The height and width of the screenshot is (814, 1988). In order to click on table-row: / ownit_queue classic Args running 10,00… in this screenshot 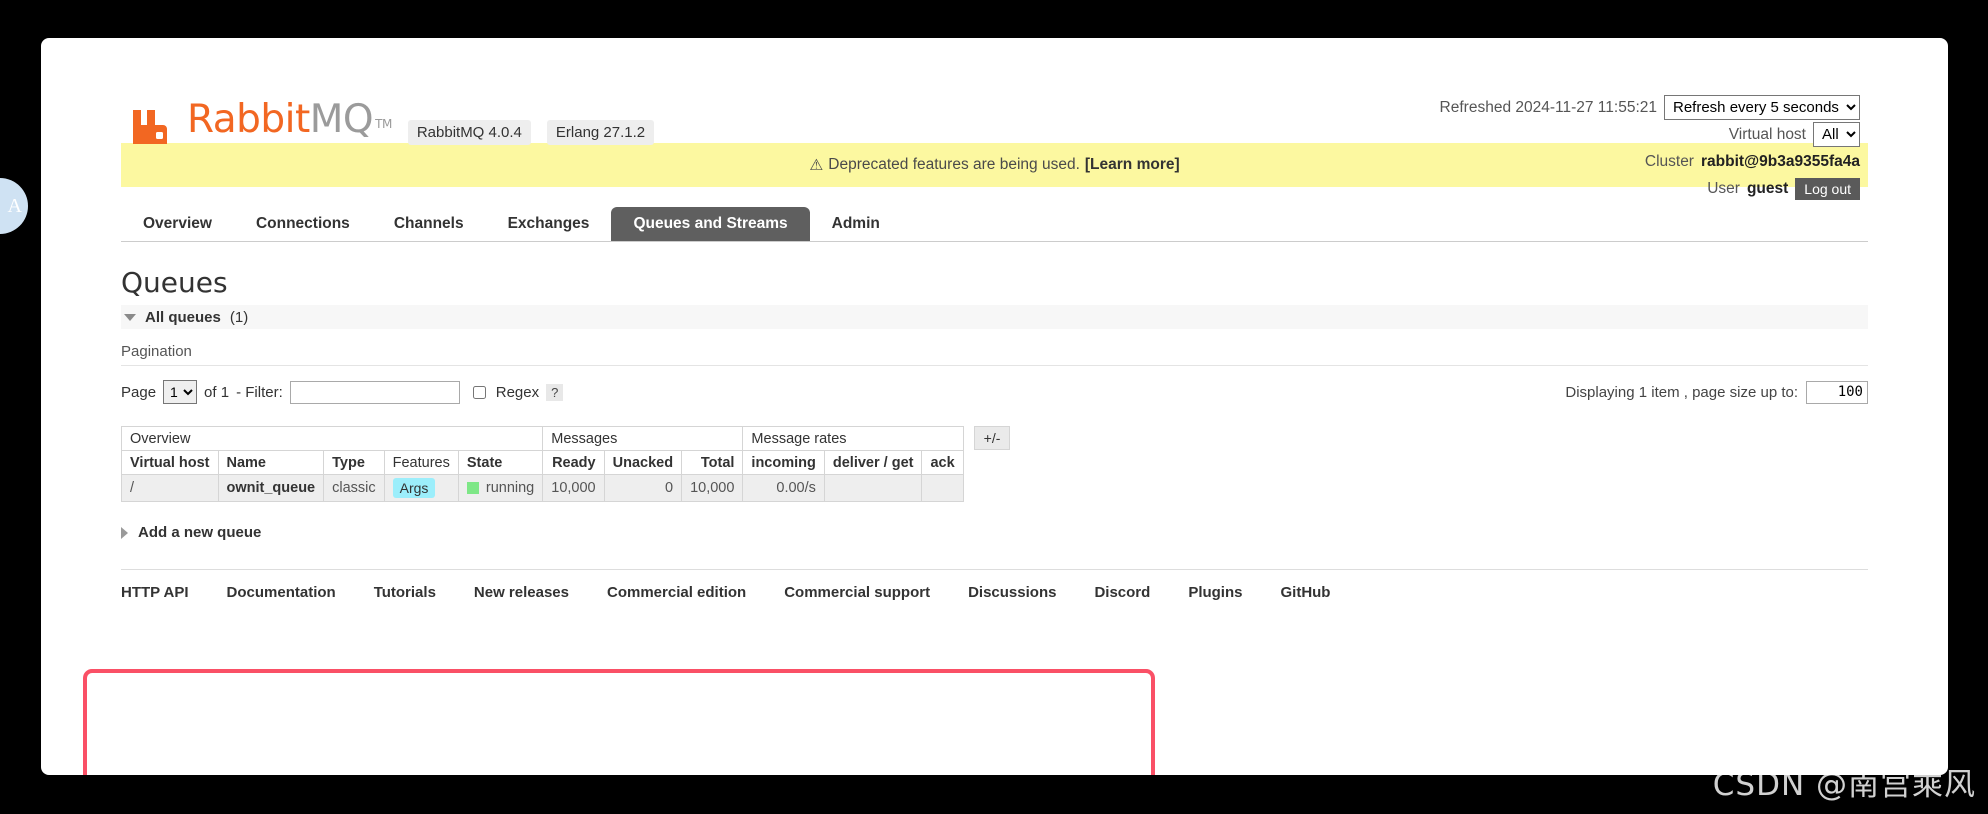, I will do `click(542, 488)`.